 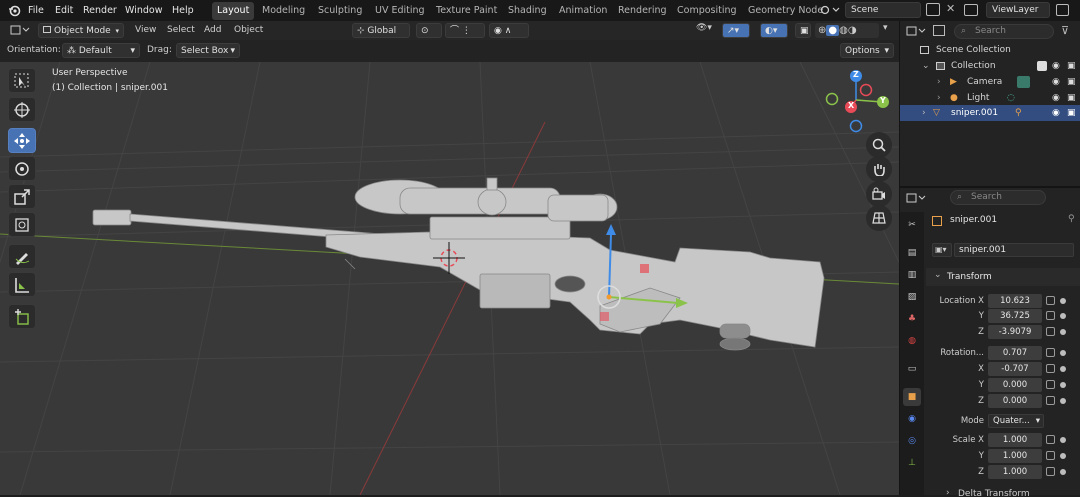 I want to click on outliner-search-field: ⌕ Search, so click(x=1004, y=31).